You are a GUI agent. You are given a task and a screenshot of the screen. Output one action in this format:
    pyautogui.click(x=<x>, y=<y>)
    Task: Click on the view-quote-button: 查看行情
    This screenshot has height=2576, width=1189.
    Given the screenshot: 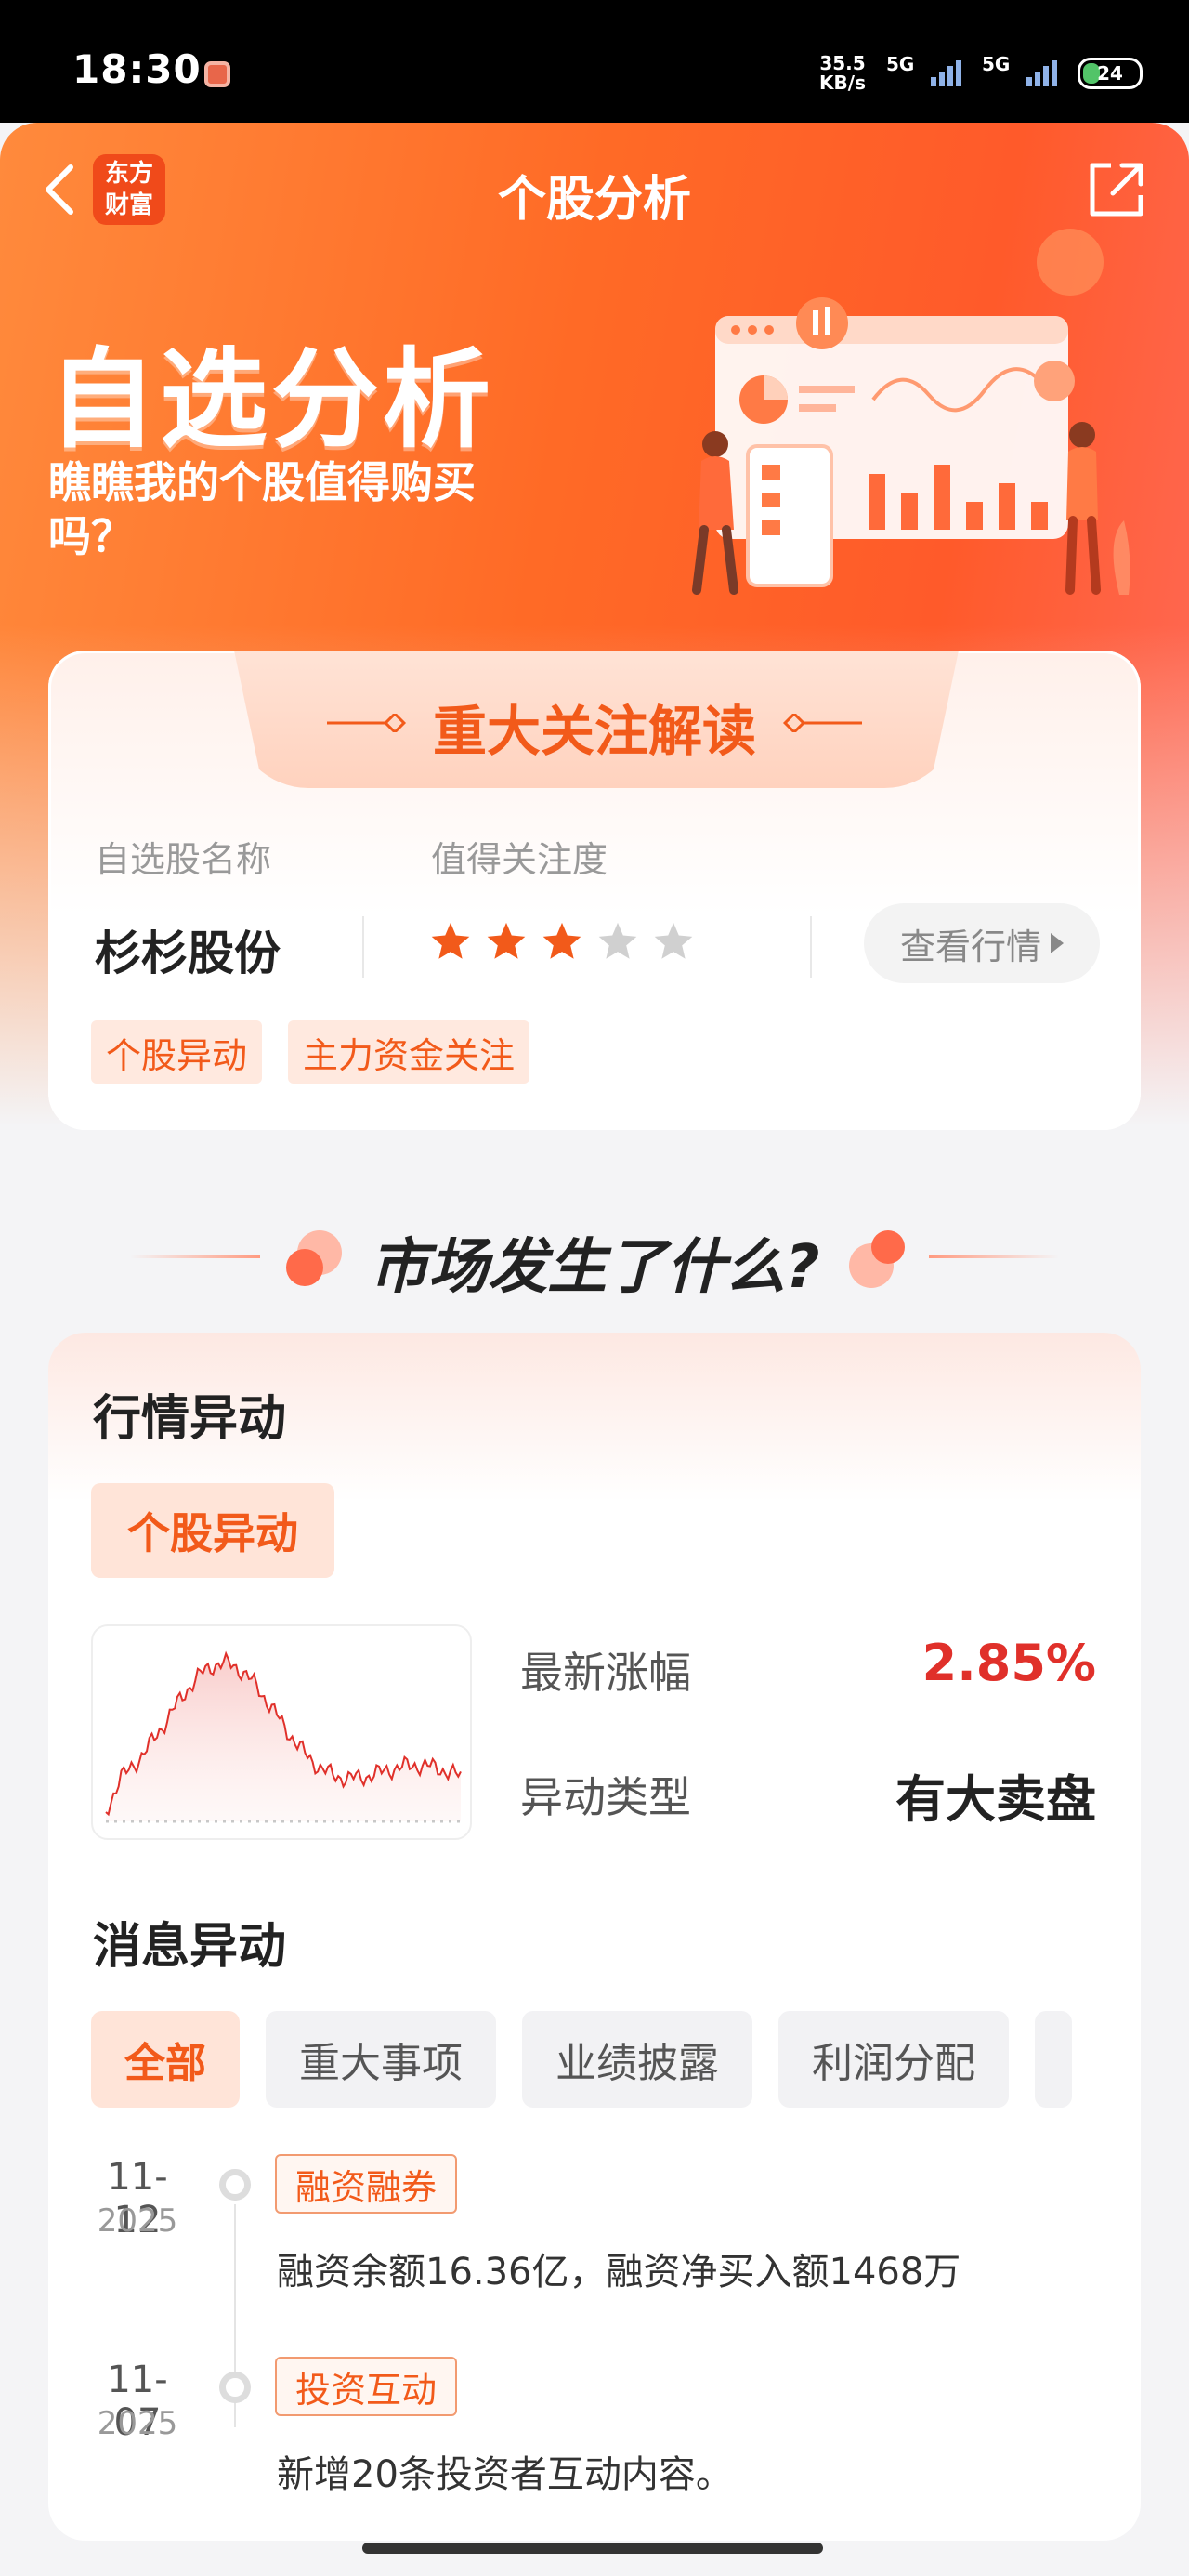 What is the action you would take?
    pyautogui.click(x=982, y=943)
    